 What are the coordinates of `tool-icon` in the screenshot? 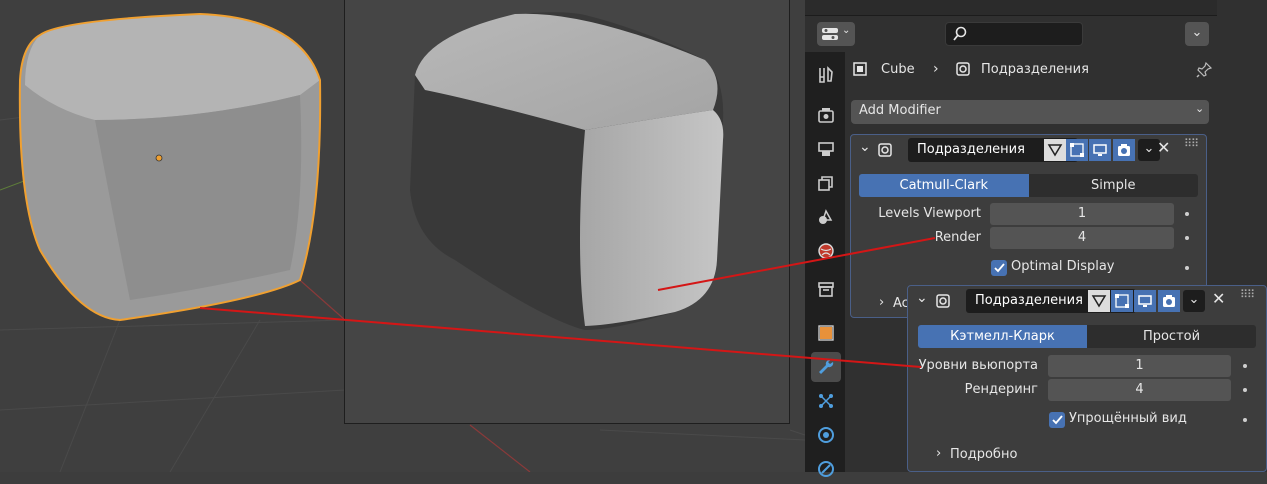 It's located at (826, 74).